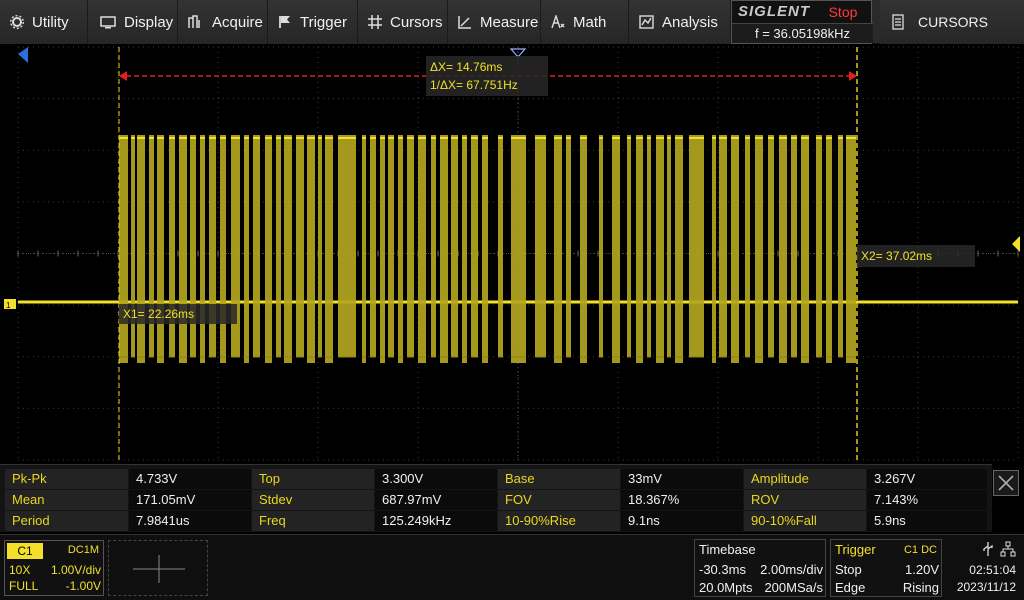 This screenshot has width=1024, height=600. What do you see at coordinates (805, 521) in the screenshot?
I see `measurement-label: 90-10%Fall` at bounding box center [805, 521].